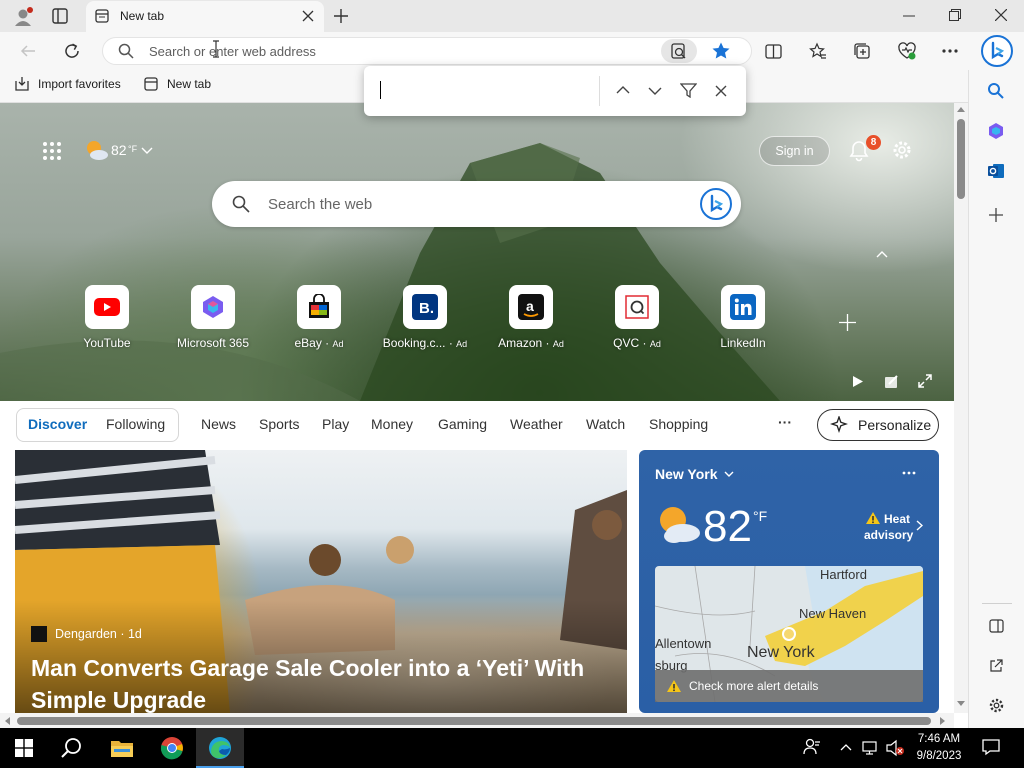 This screenshot has width=1024, height=768. I want to click on quick-link-qvc: QVC · Ad, so click(637, 320).